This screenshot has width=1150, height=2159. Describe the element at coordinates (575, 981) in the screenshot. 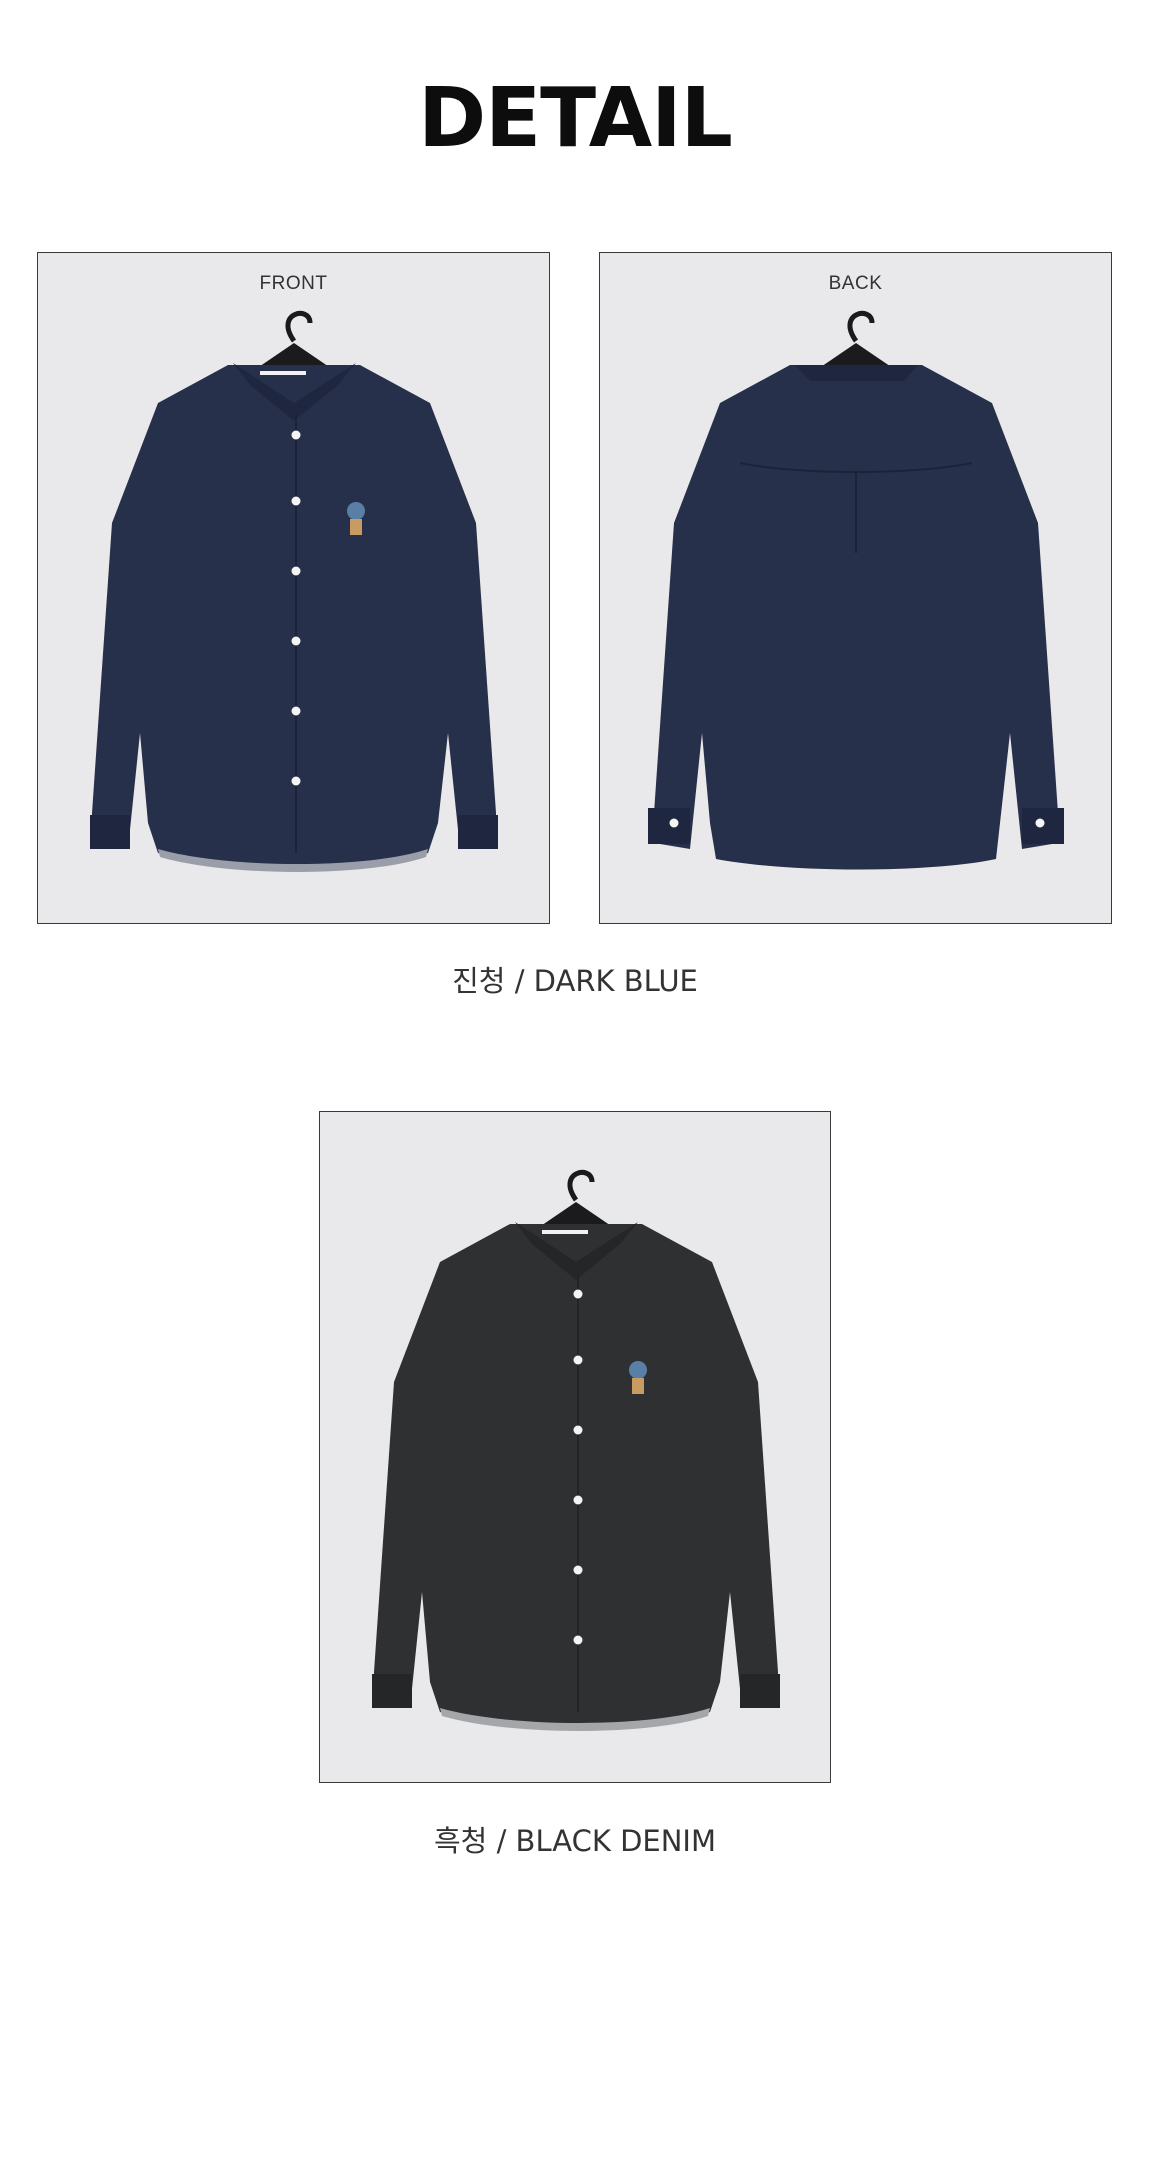

I see `color-caption-dark-blue: 진청 / DARK BLUE` at that location.